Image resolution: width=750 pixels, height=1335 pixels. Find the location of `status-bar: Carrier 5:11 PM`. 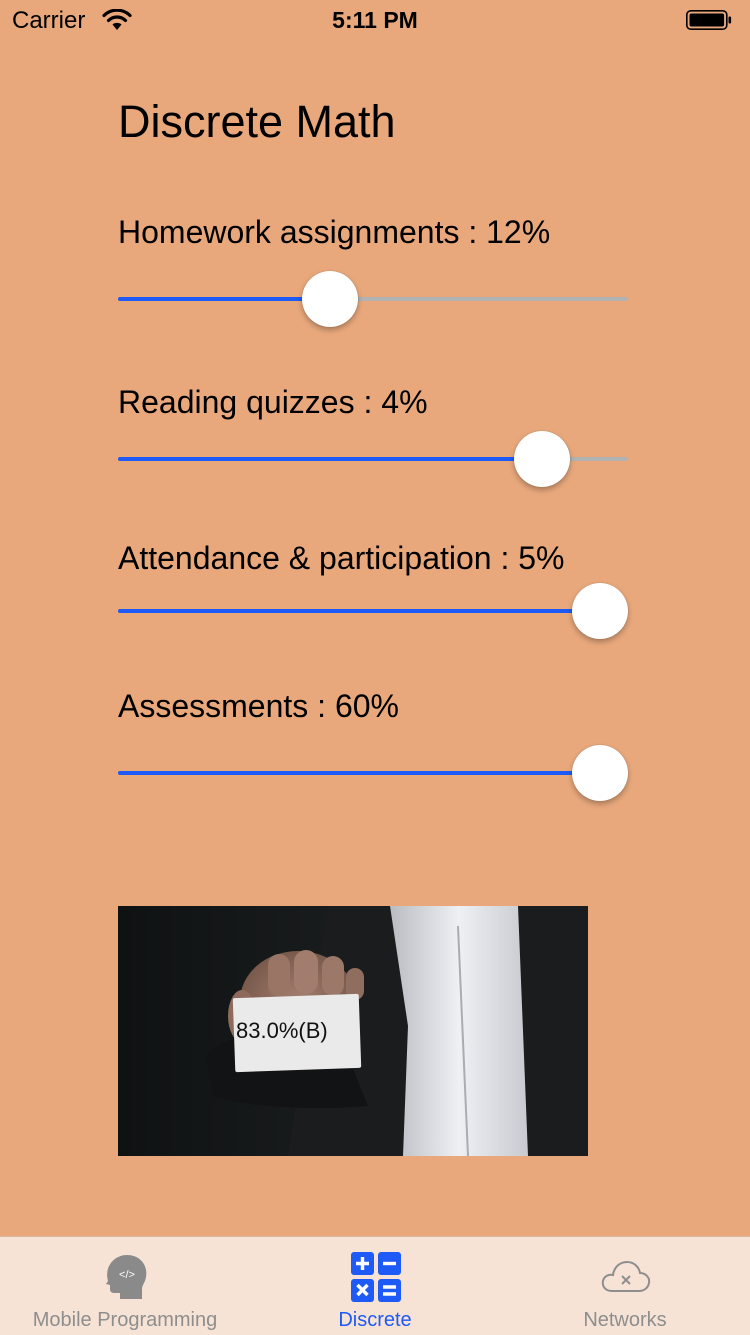

status-bar: Carrier 5:11 PM is located at coordinates (375, 20).